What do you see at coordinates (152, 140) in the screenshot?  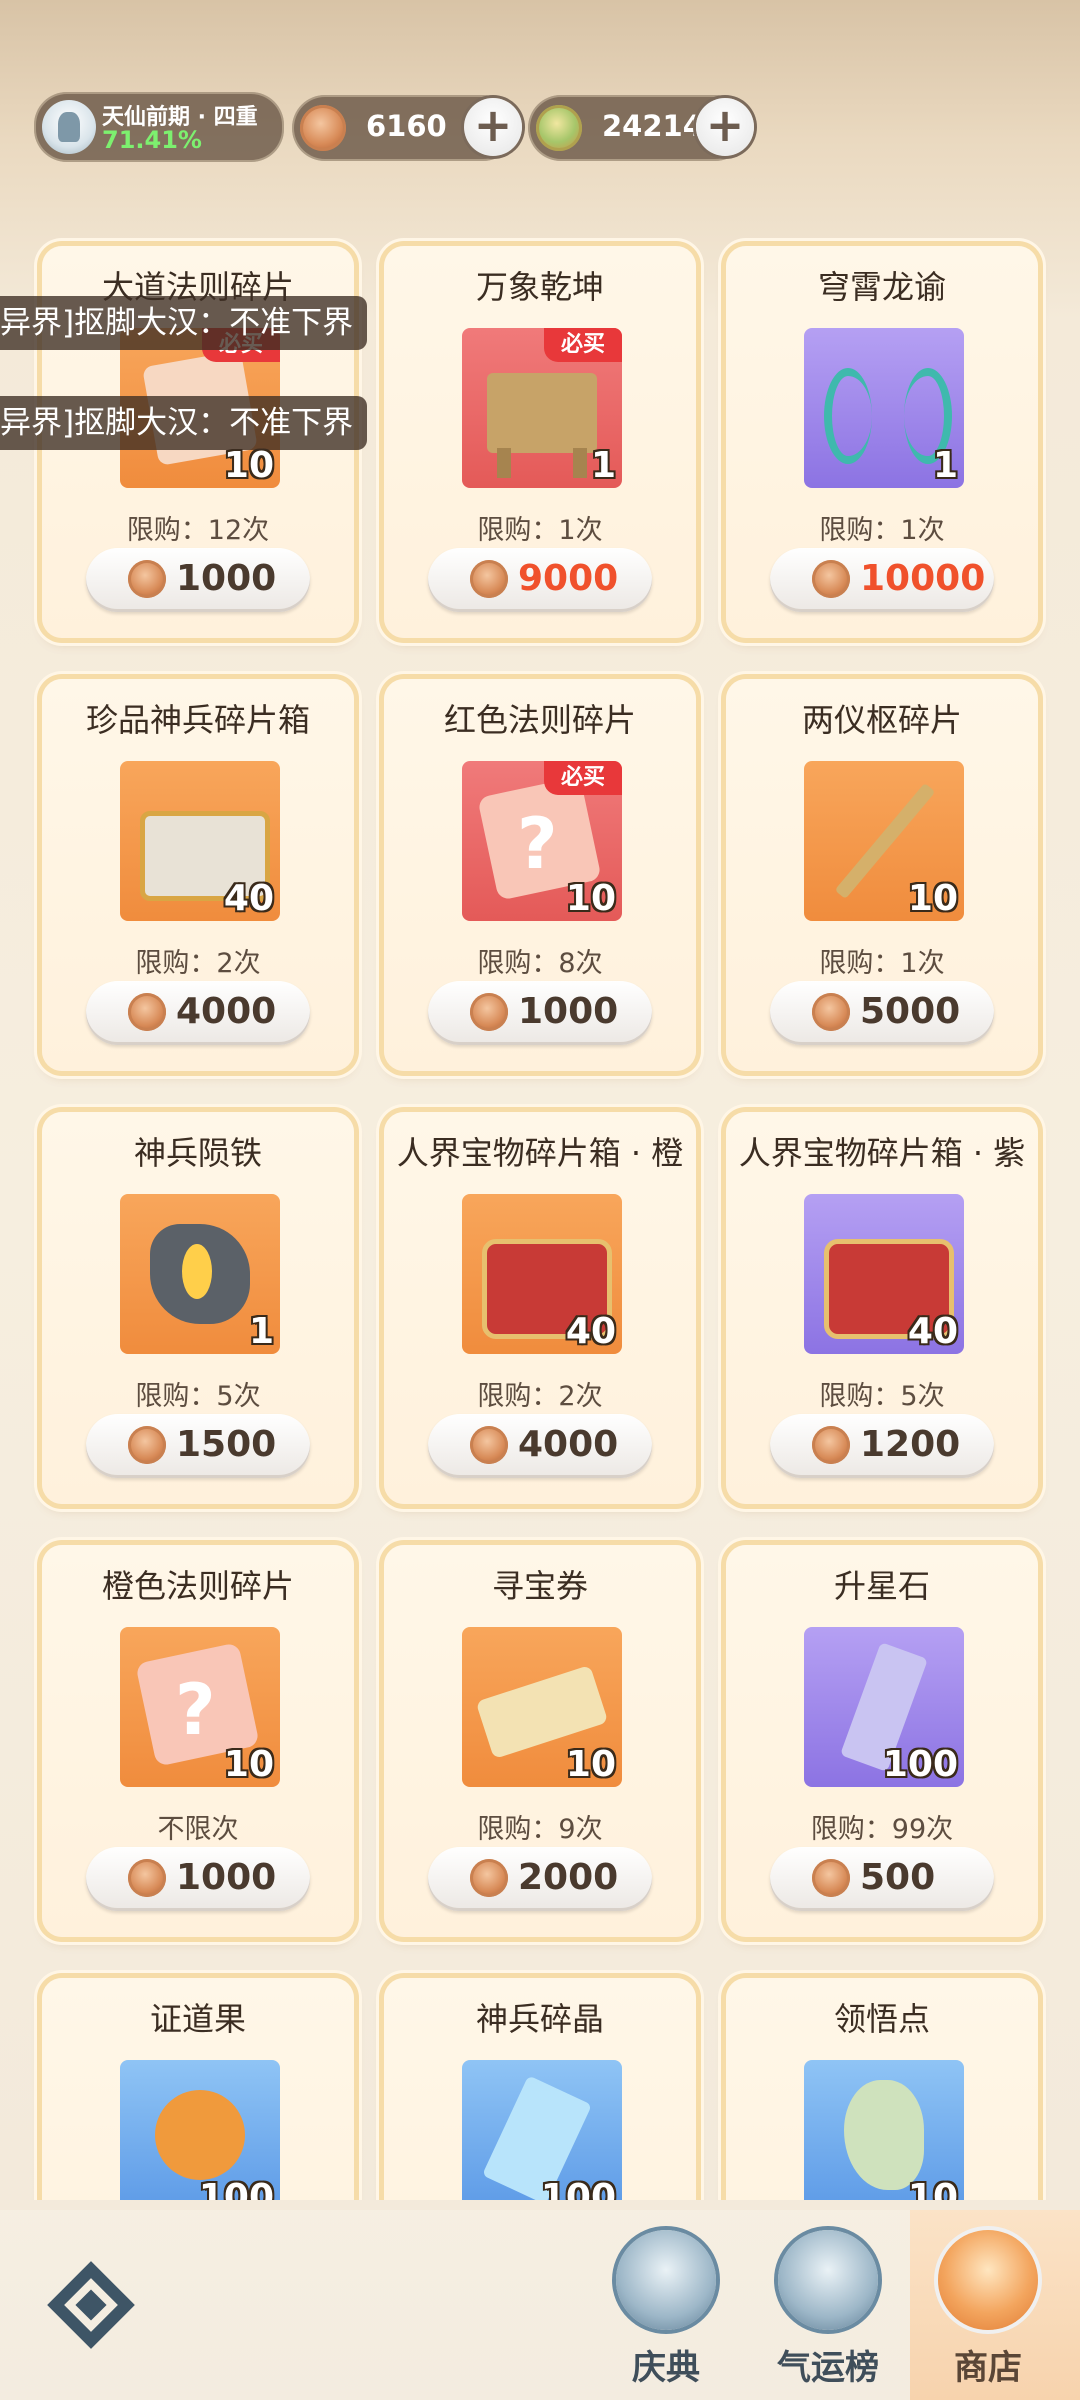 I see `realm-progress: 71.41%` at bounding box center [152, 140].